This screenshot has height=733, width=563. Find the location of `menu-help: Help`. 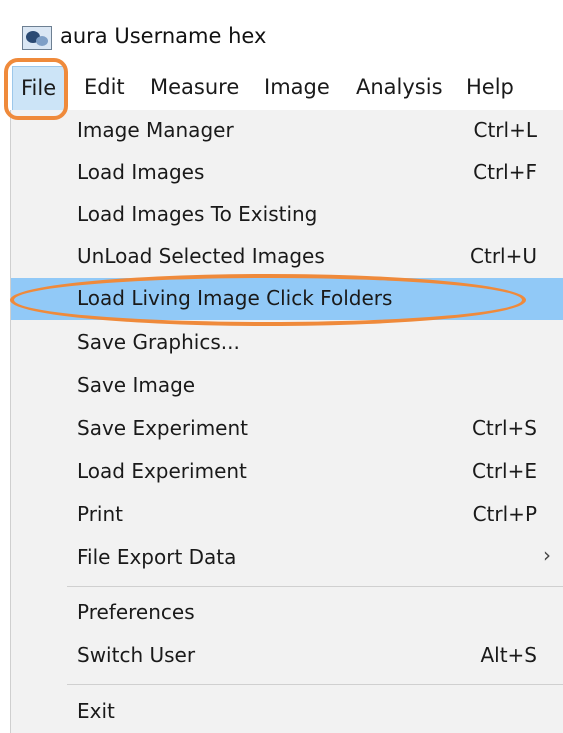

menu-help: Help is located at coordinates (490, 88).